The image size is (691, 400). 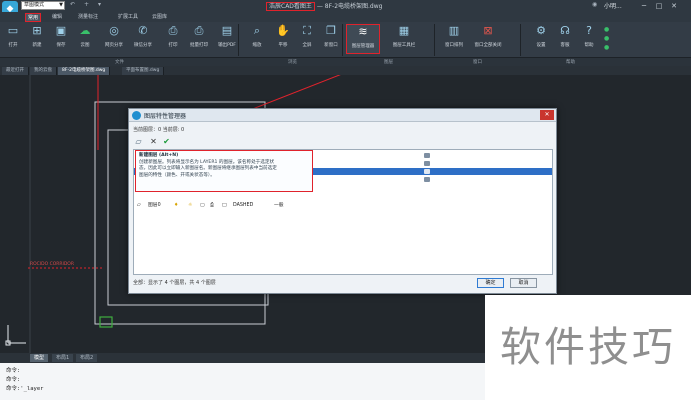 What do you see at coordinates (279, 205) in the screenshot?
I see `layer-lineweight: 一般` at bounding box center [279, 205].